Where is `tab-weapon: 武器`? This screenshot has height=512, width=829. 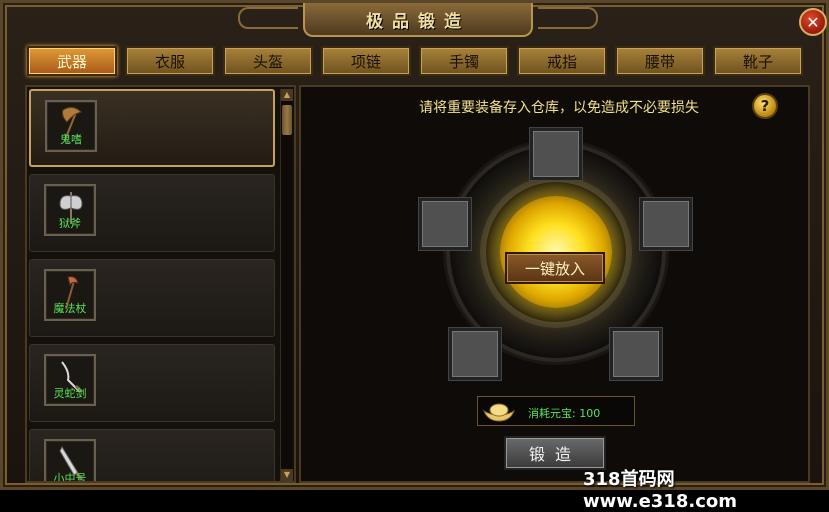 tab-weapon: 武器 is located at coordinates (72, 61).